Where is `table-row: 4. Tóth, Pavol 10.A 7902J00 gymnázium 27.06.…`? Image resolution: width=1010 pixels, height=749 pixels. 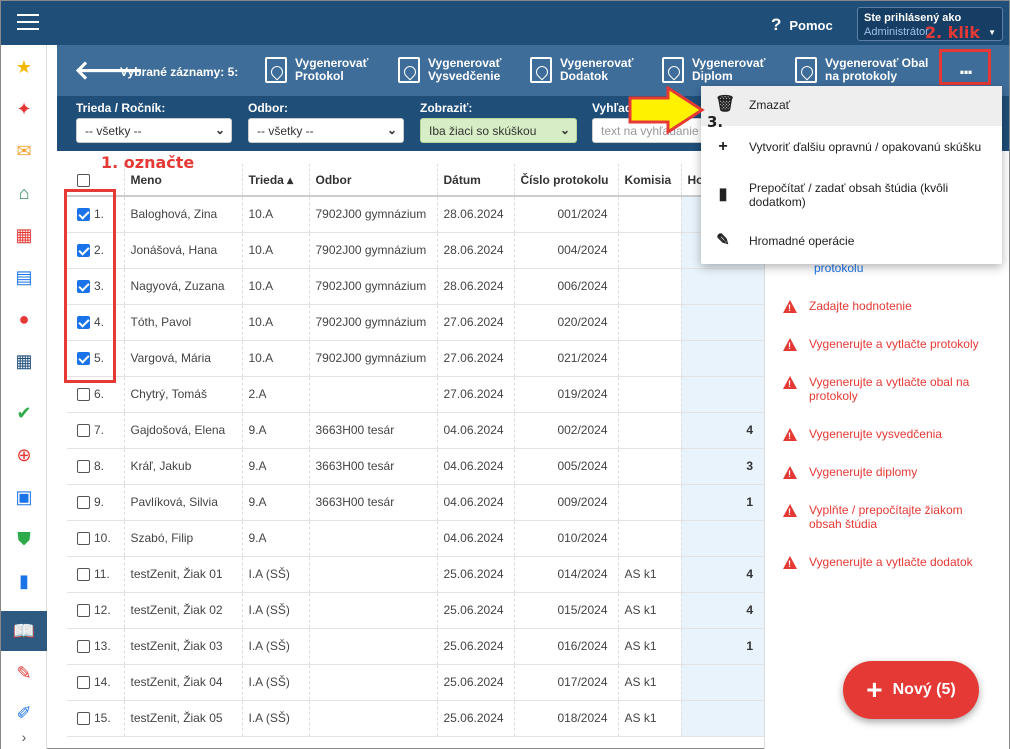
table-row: 4. Tóth, Pavol 10.A 7902J00 gymnázium 27.06.… is located at coordinates (416, 322).